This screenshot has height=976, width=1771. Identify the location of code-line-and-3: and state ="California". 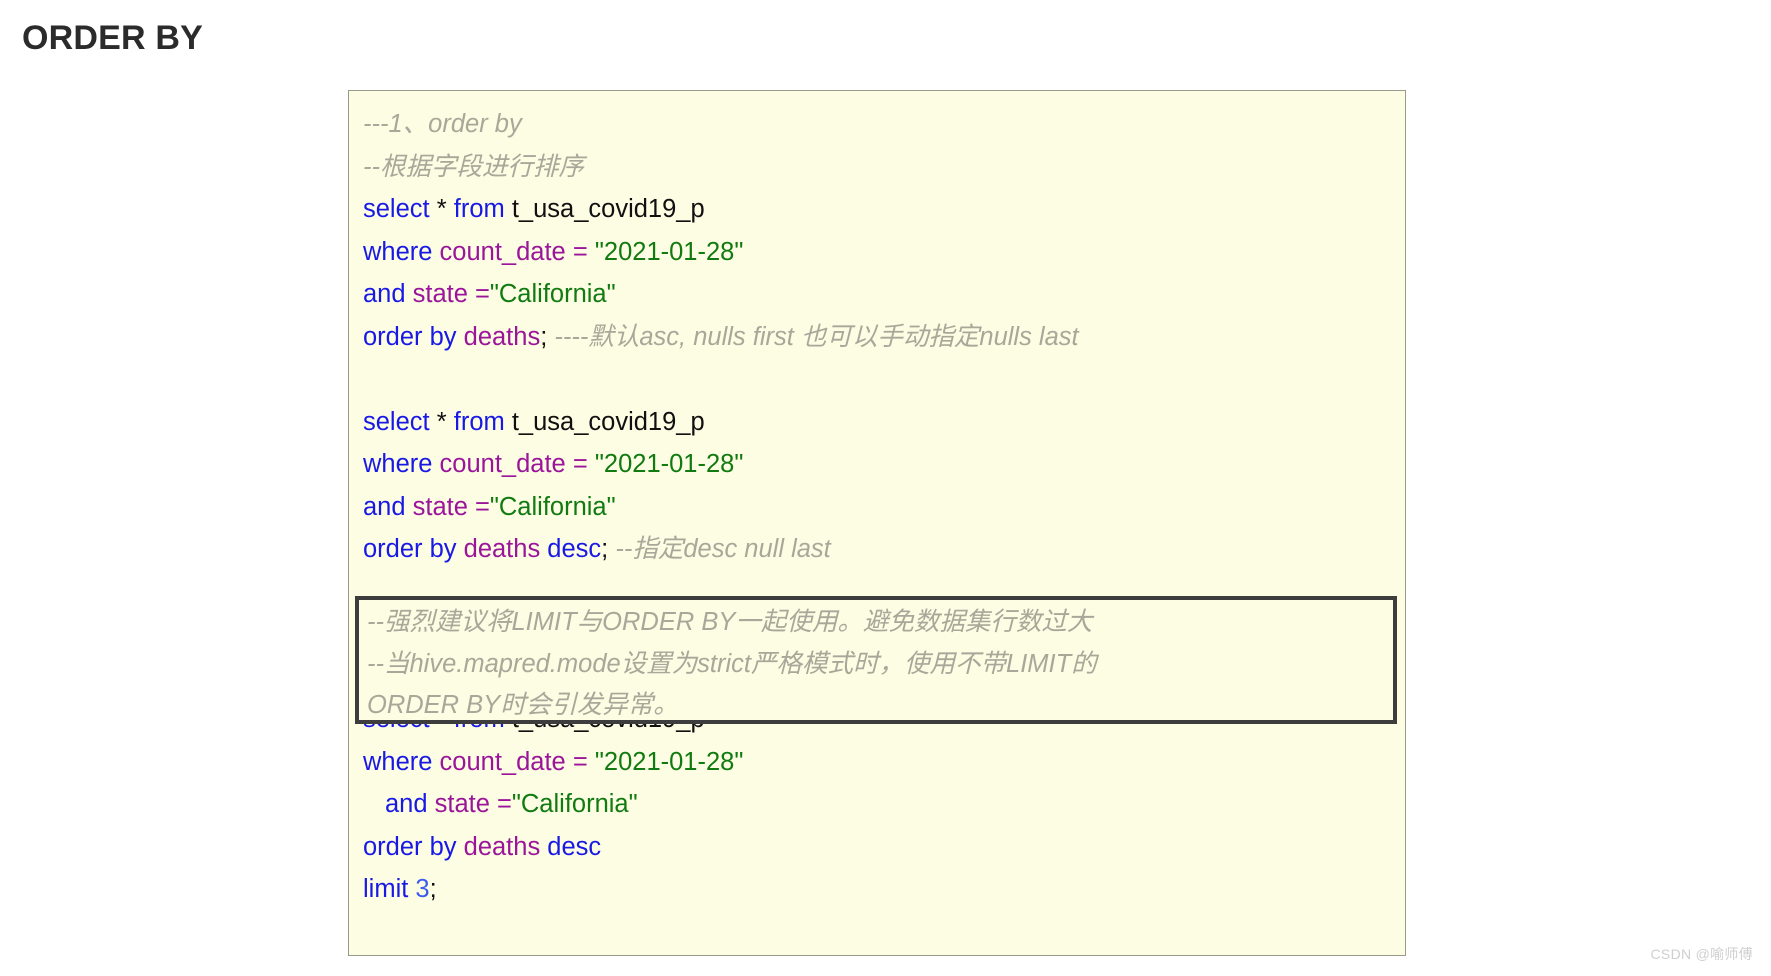
(884, 804).